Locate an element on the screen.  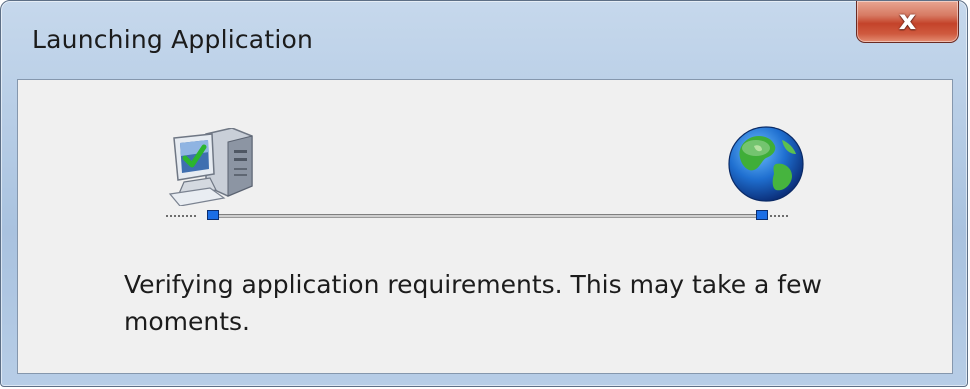
connection-dots-left is located at coordinates (181, 216).